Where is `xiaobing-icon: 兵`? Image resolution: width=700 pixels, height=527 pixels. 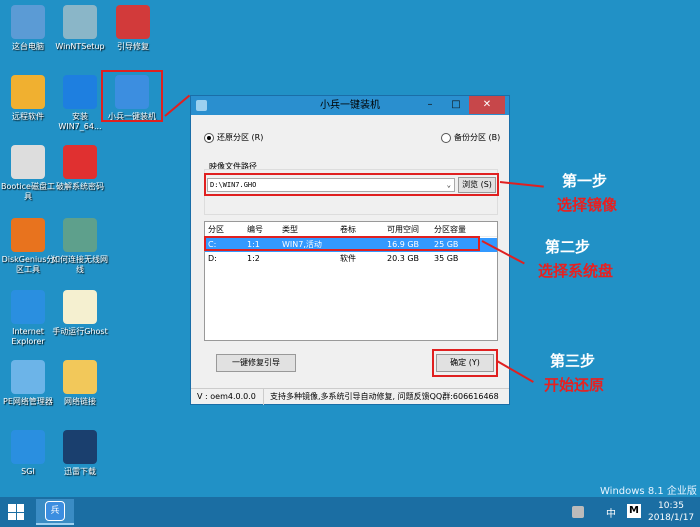 xiaobing-icon: 兵 is located at coordinates (55, 511).